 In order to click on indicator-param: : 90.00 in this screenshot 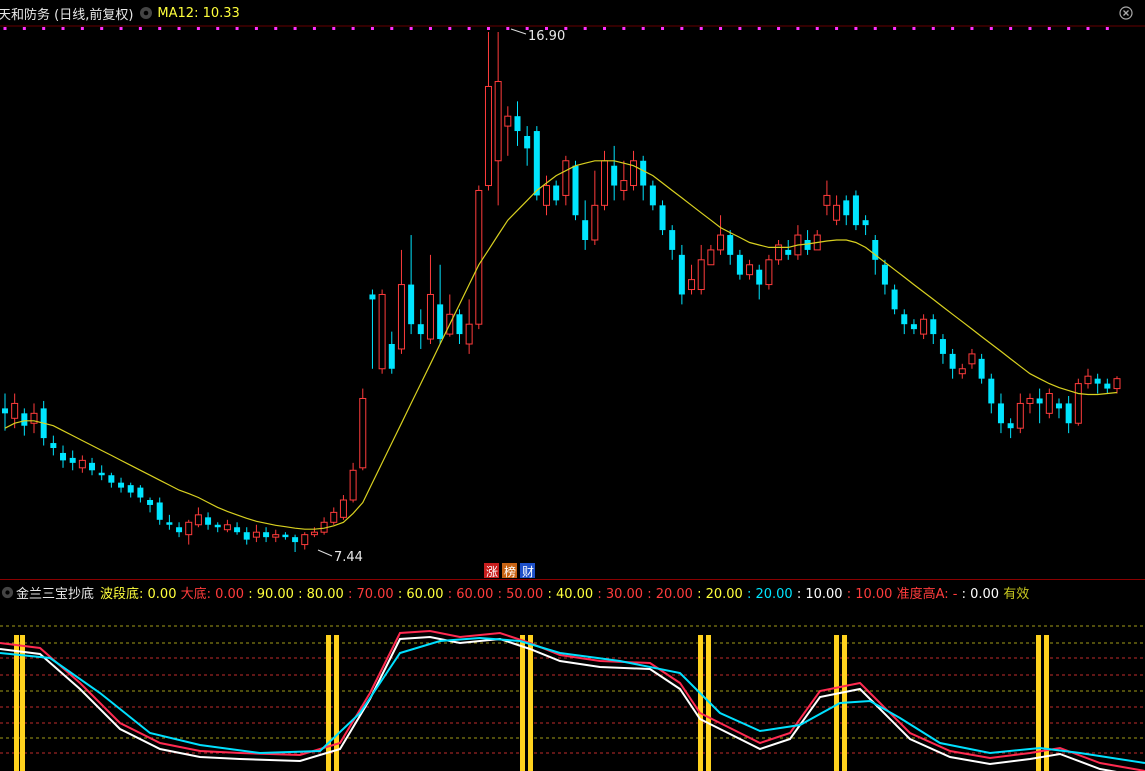, I will do `click(273, 594)`.